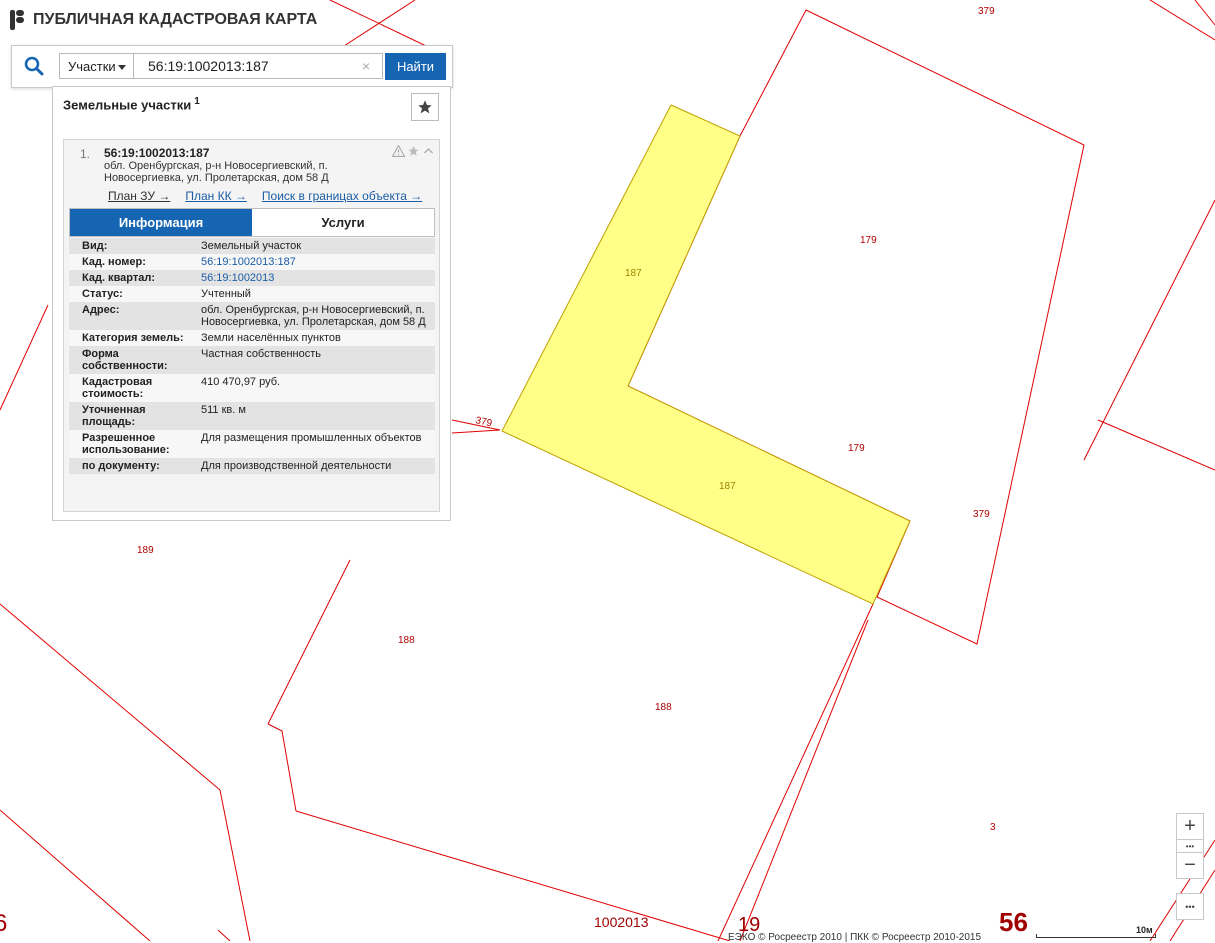  I want to click on info-value: Земельный участок, so click(251, 246).